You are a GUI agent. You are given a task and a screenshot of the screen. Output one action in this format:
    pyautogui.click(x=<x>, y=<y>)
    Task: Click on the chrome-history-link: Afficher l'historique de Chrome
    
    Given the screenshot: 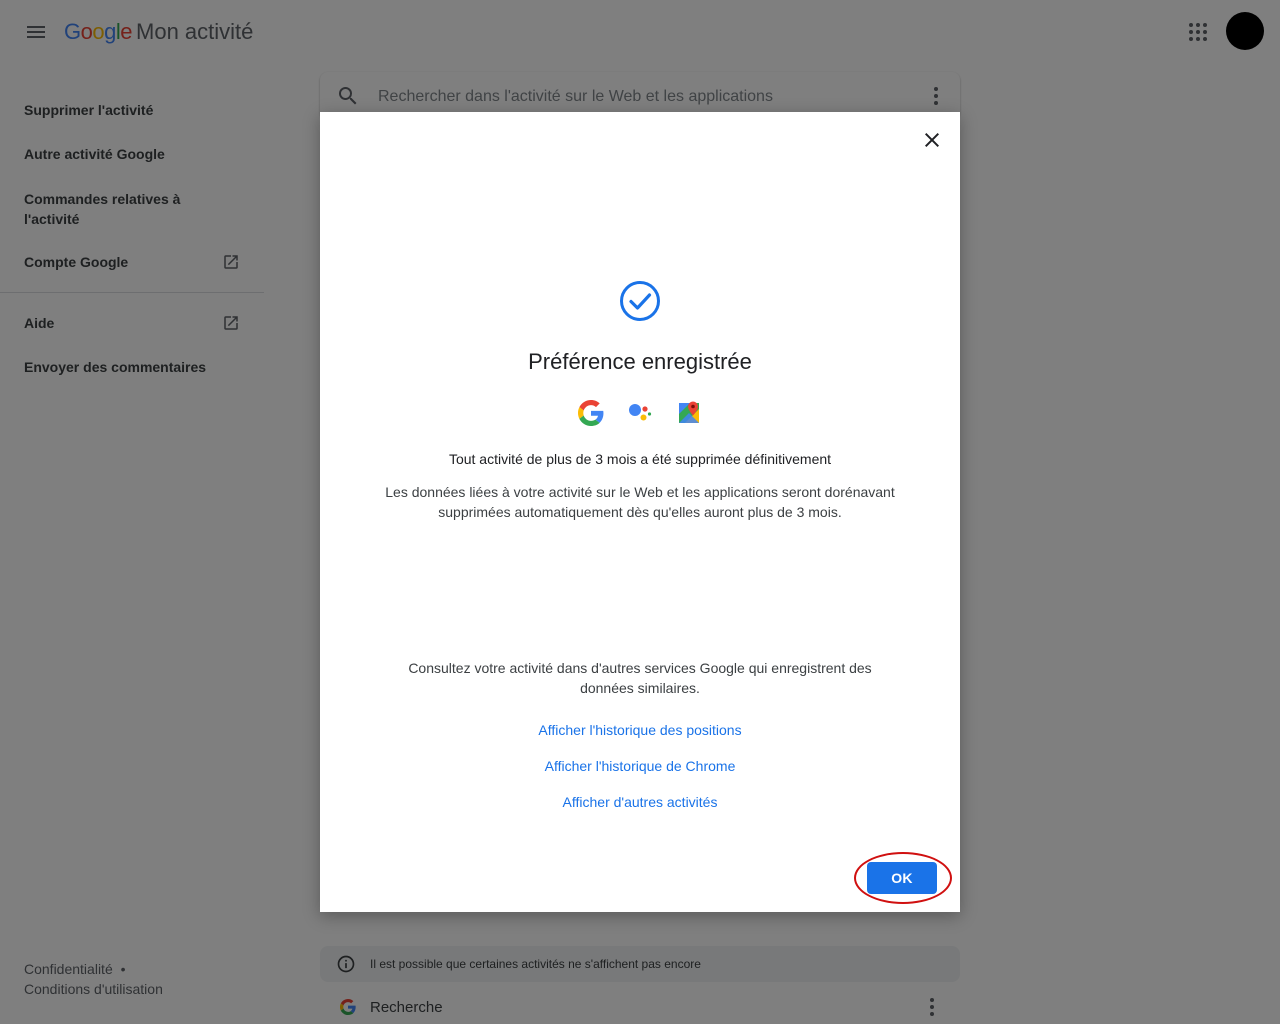 What is the action you would take?
    pyautogui.click(x=640, y=766)
    